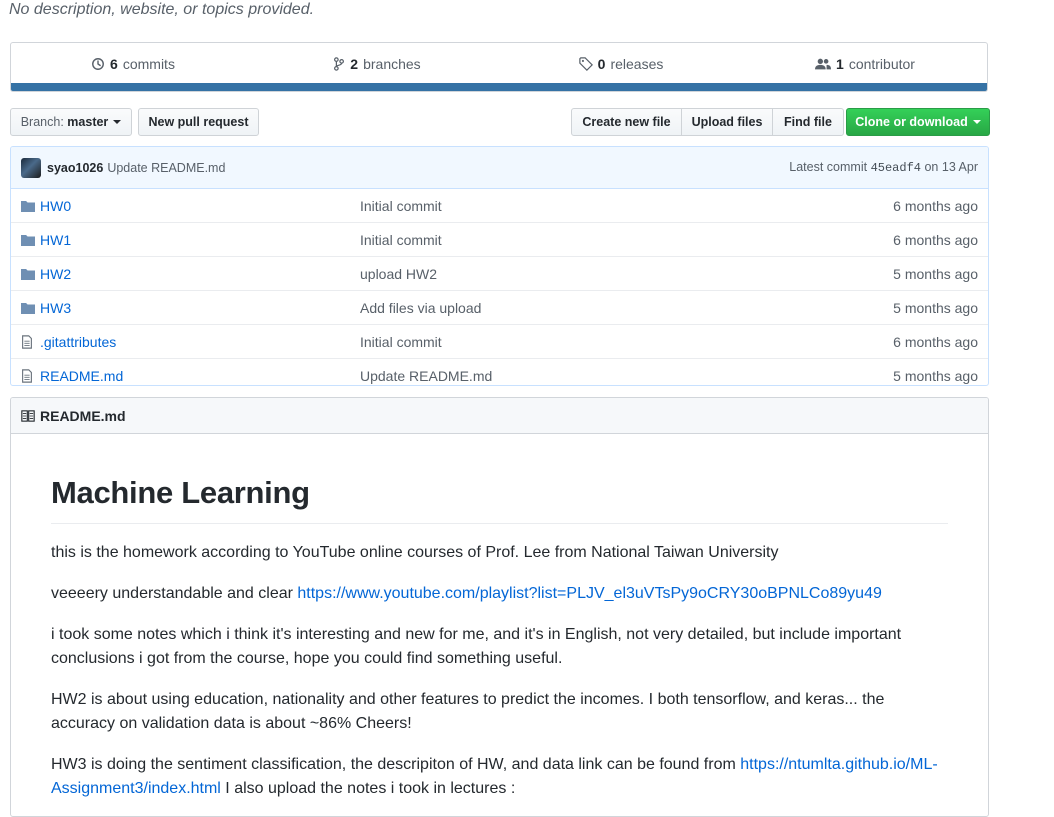 The height and width of the screenshot is (817, 1054). What do you see at coordinates (951, 167) in the screenshot?
I see `commit-date: on 13 Apr` at bounding box center [951, 167].